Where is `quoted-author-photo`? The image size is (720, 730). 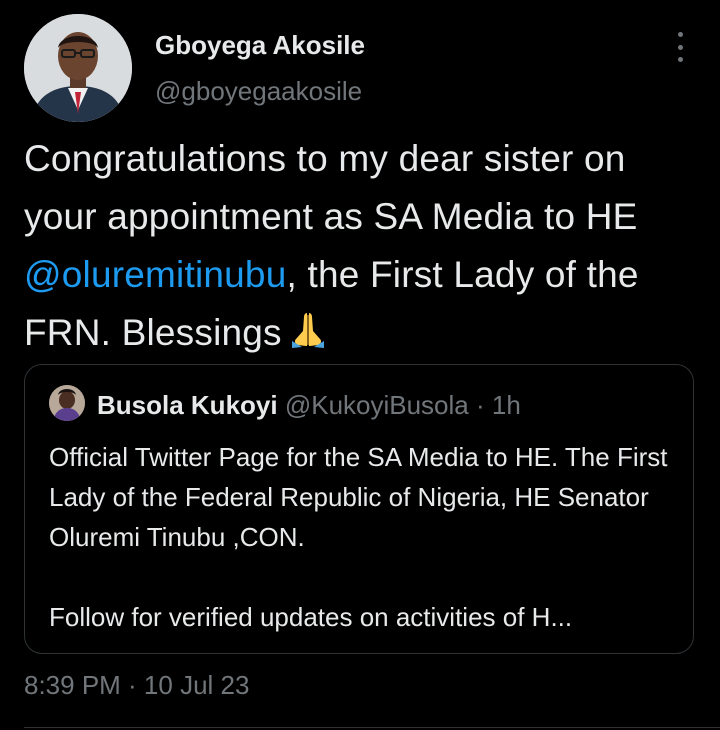 quoted-author-photo is located at coordinates (67, 403).